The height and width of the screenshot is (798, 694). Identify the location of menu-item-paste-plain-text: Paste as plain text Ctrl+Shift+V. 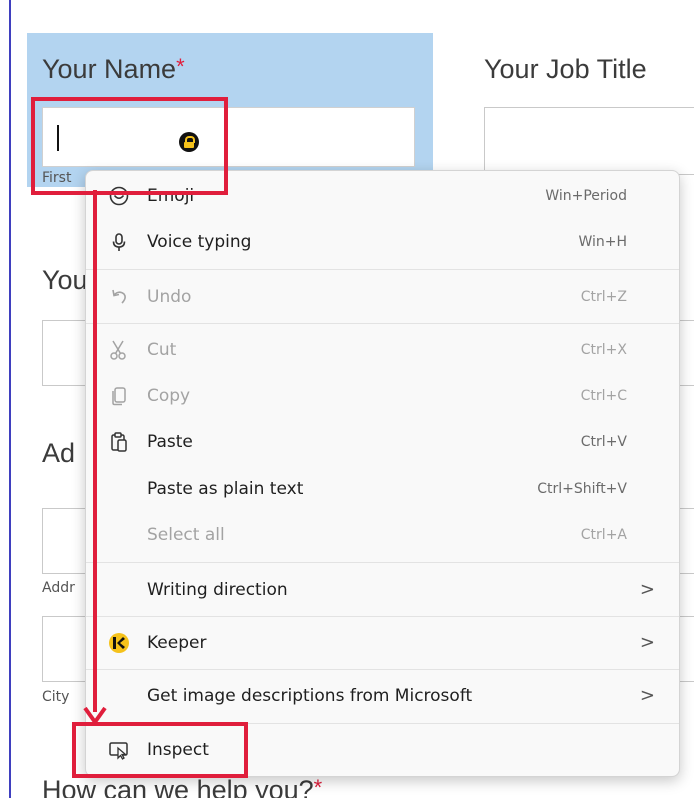
(382, 489).